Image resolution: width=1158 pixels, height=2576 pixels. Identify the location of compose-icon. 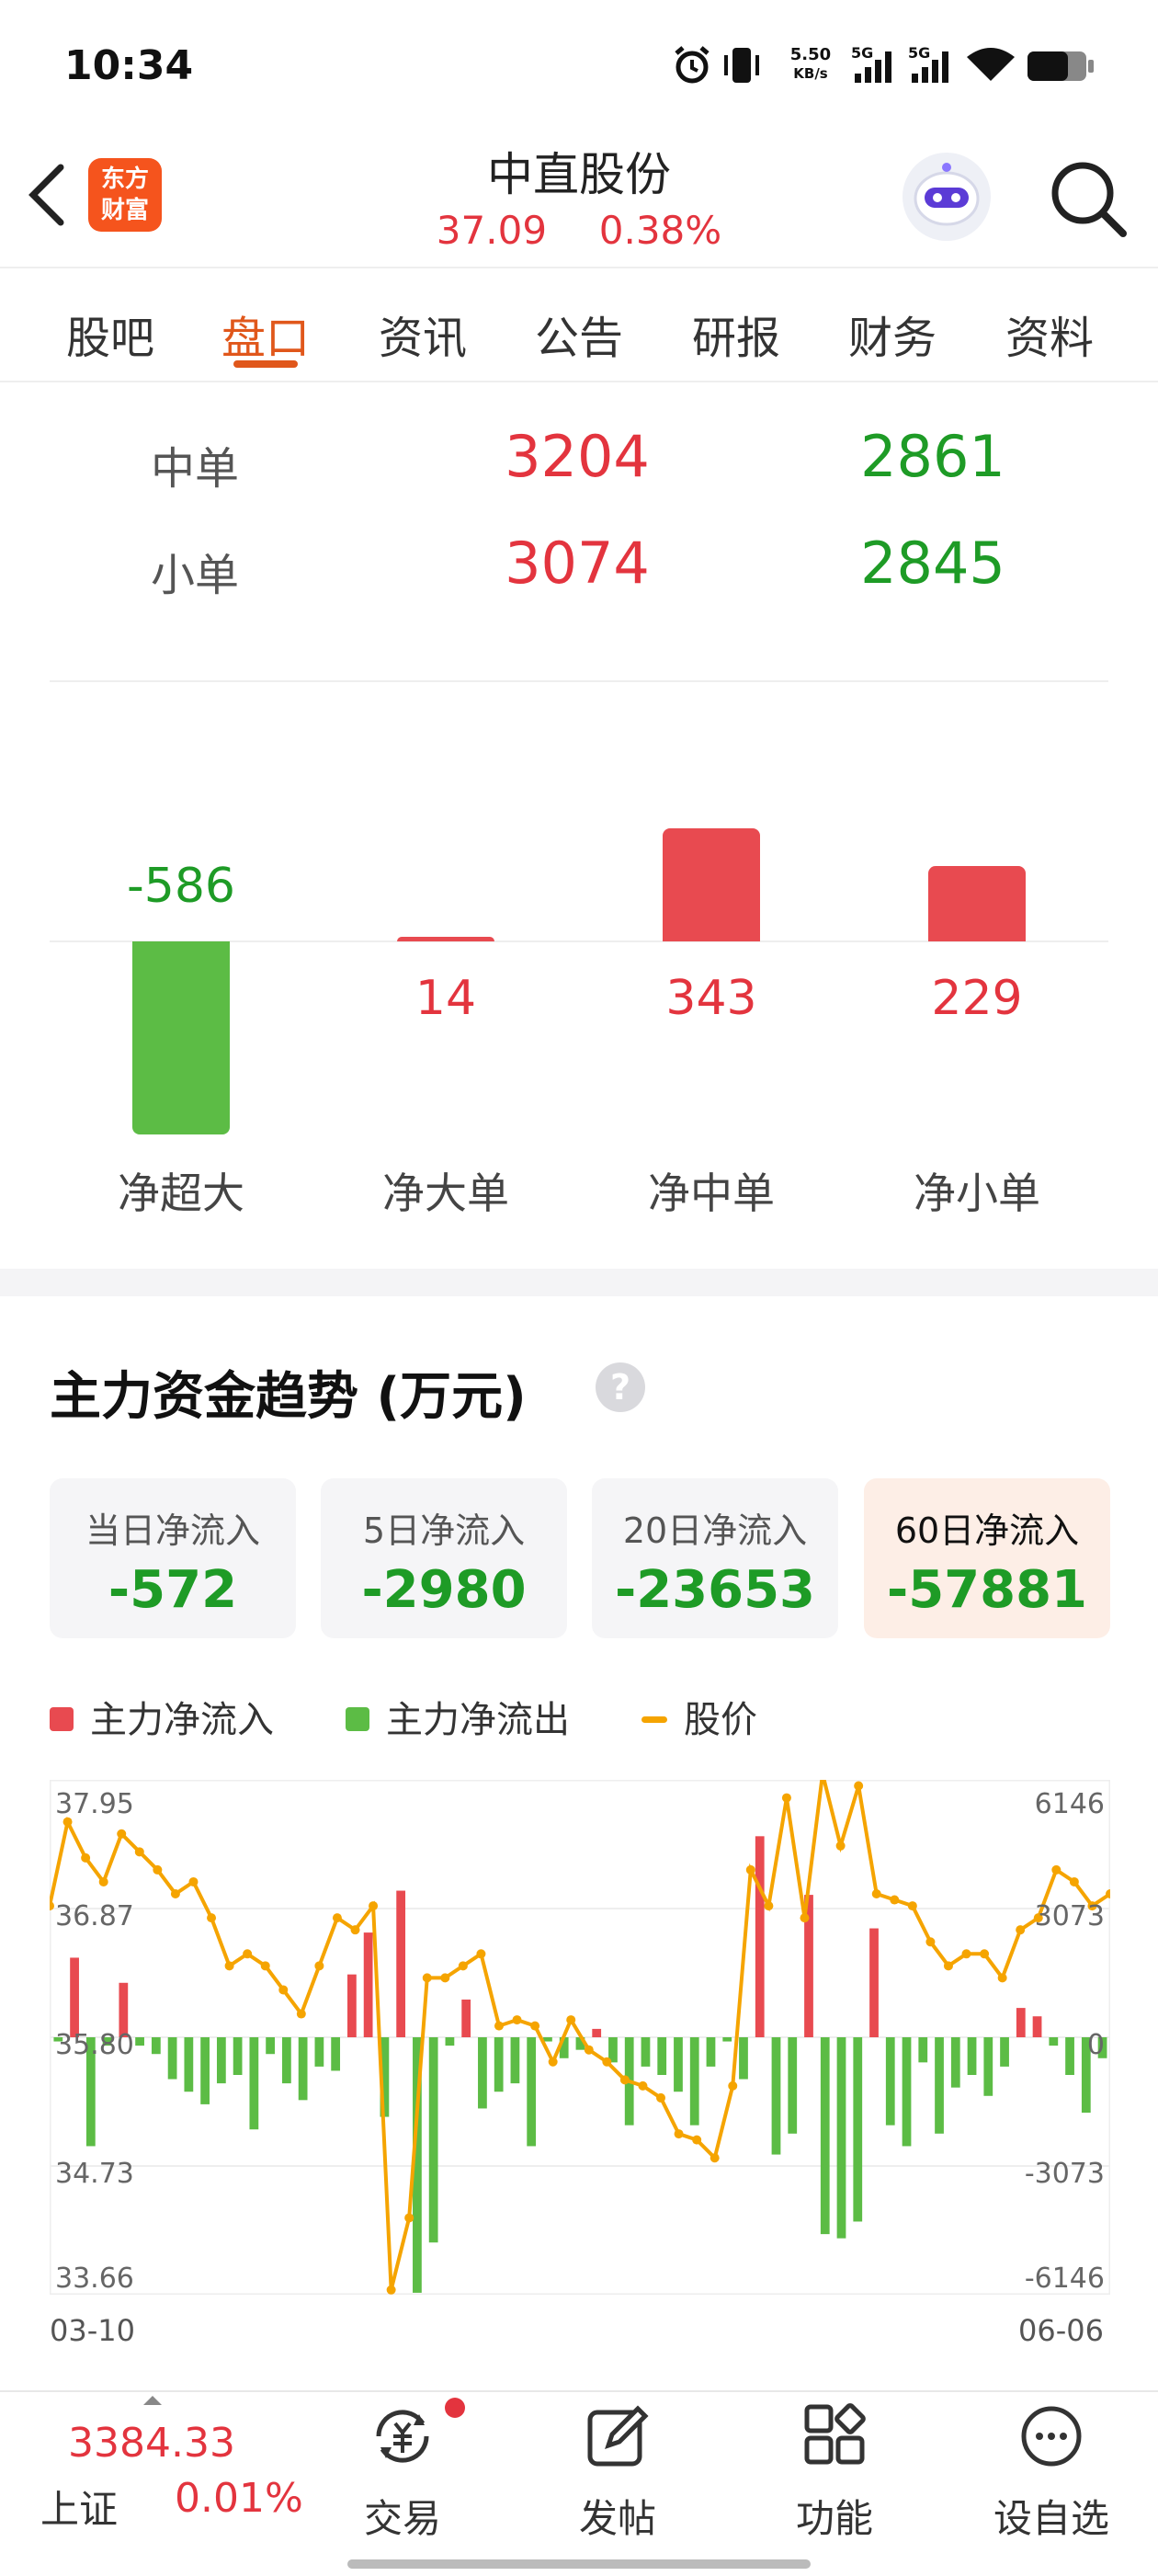
(618, 2436).